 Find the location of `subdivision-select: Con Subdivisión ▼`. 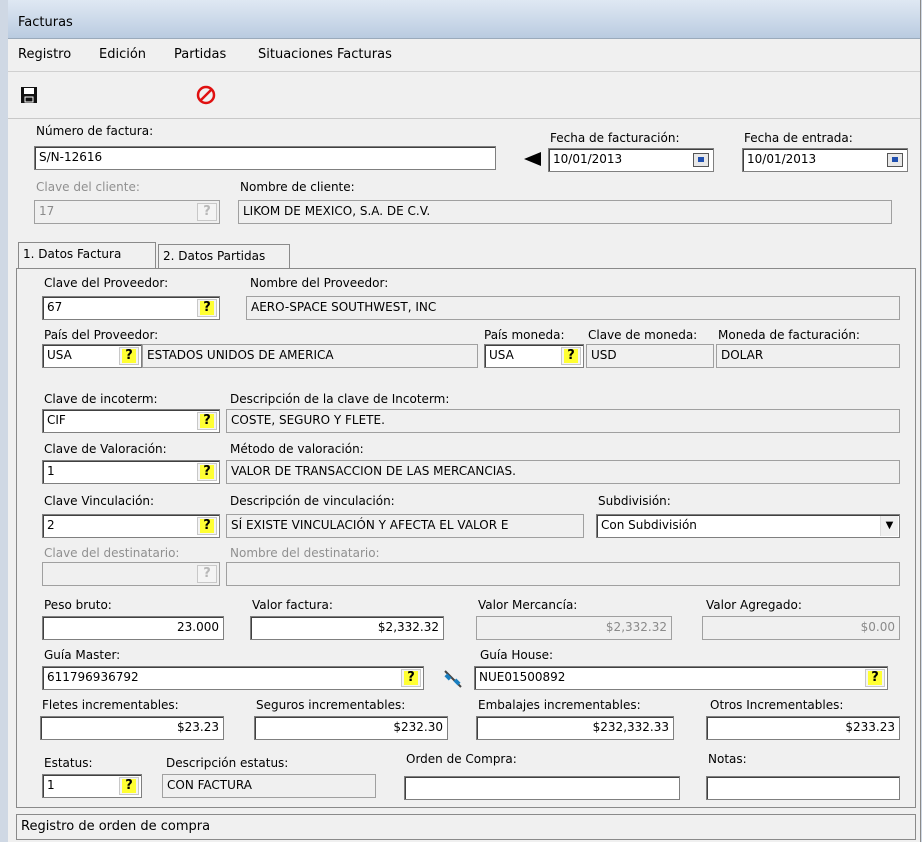

subdivision-select: Con Subdivisión ▼ is located at coordinates (748, 526).